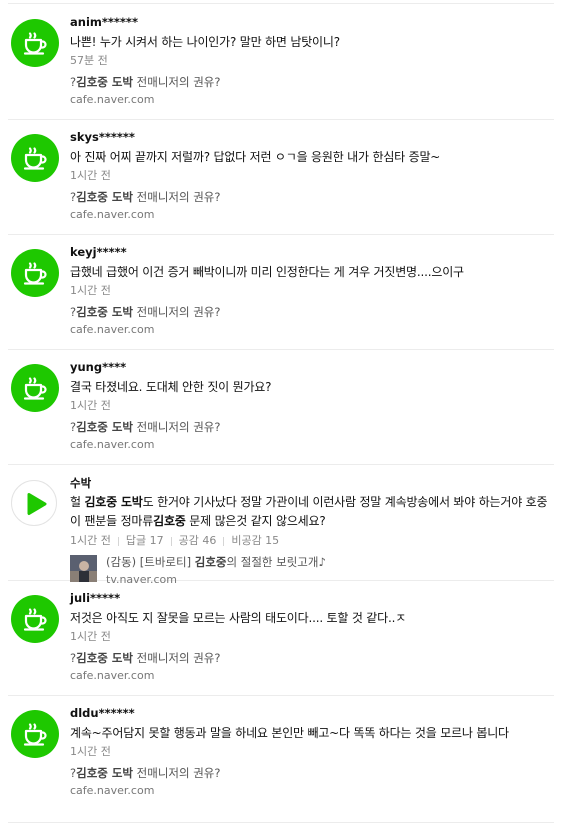 Image resolution: width=582 pixels, height=832 pixels. I want to click on video-thumbnail, so click(83, 568).